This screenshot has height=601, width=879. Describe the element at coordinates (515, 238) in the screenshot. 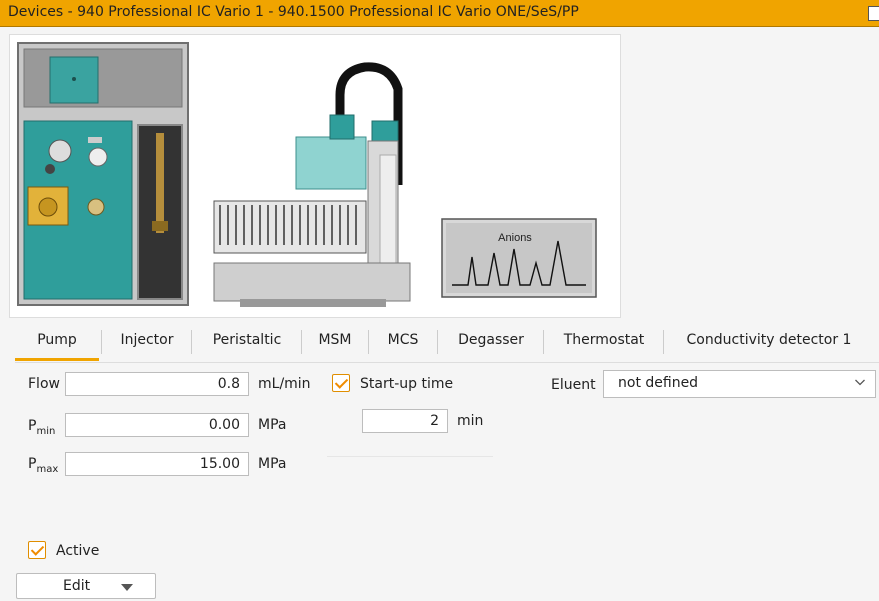

I see `detector-label: Anions` at that location.